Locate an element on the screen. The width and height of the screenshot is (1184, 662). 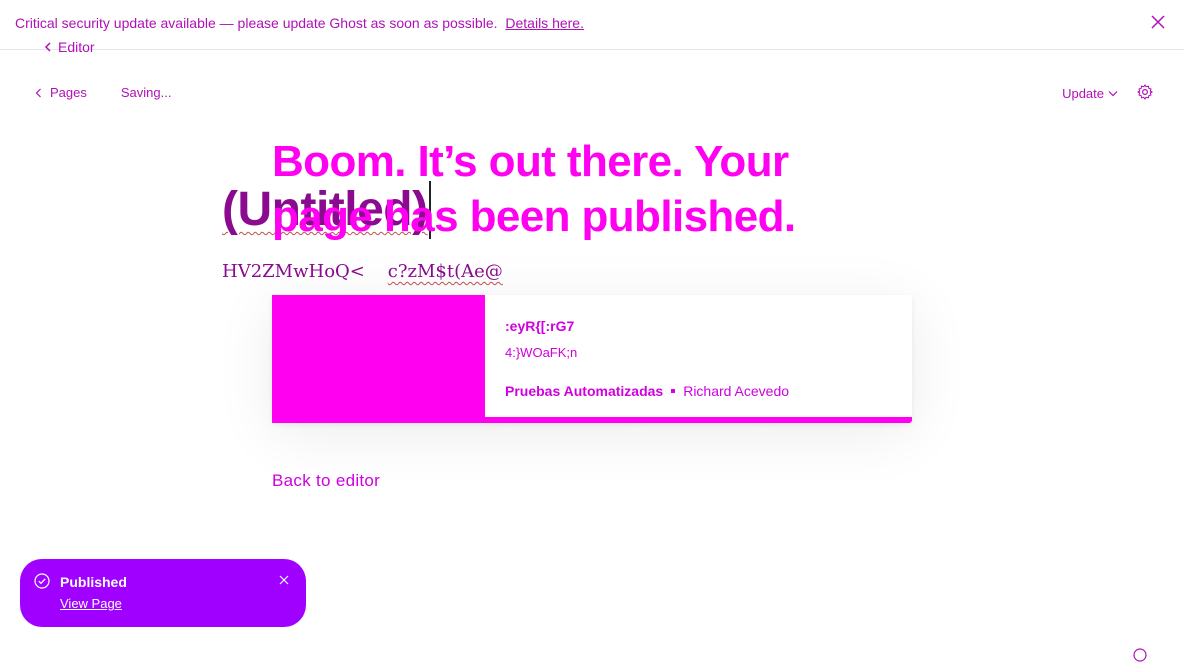
editor-back-link: Editor is located at coordinates (69, 47).